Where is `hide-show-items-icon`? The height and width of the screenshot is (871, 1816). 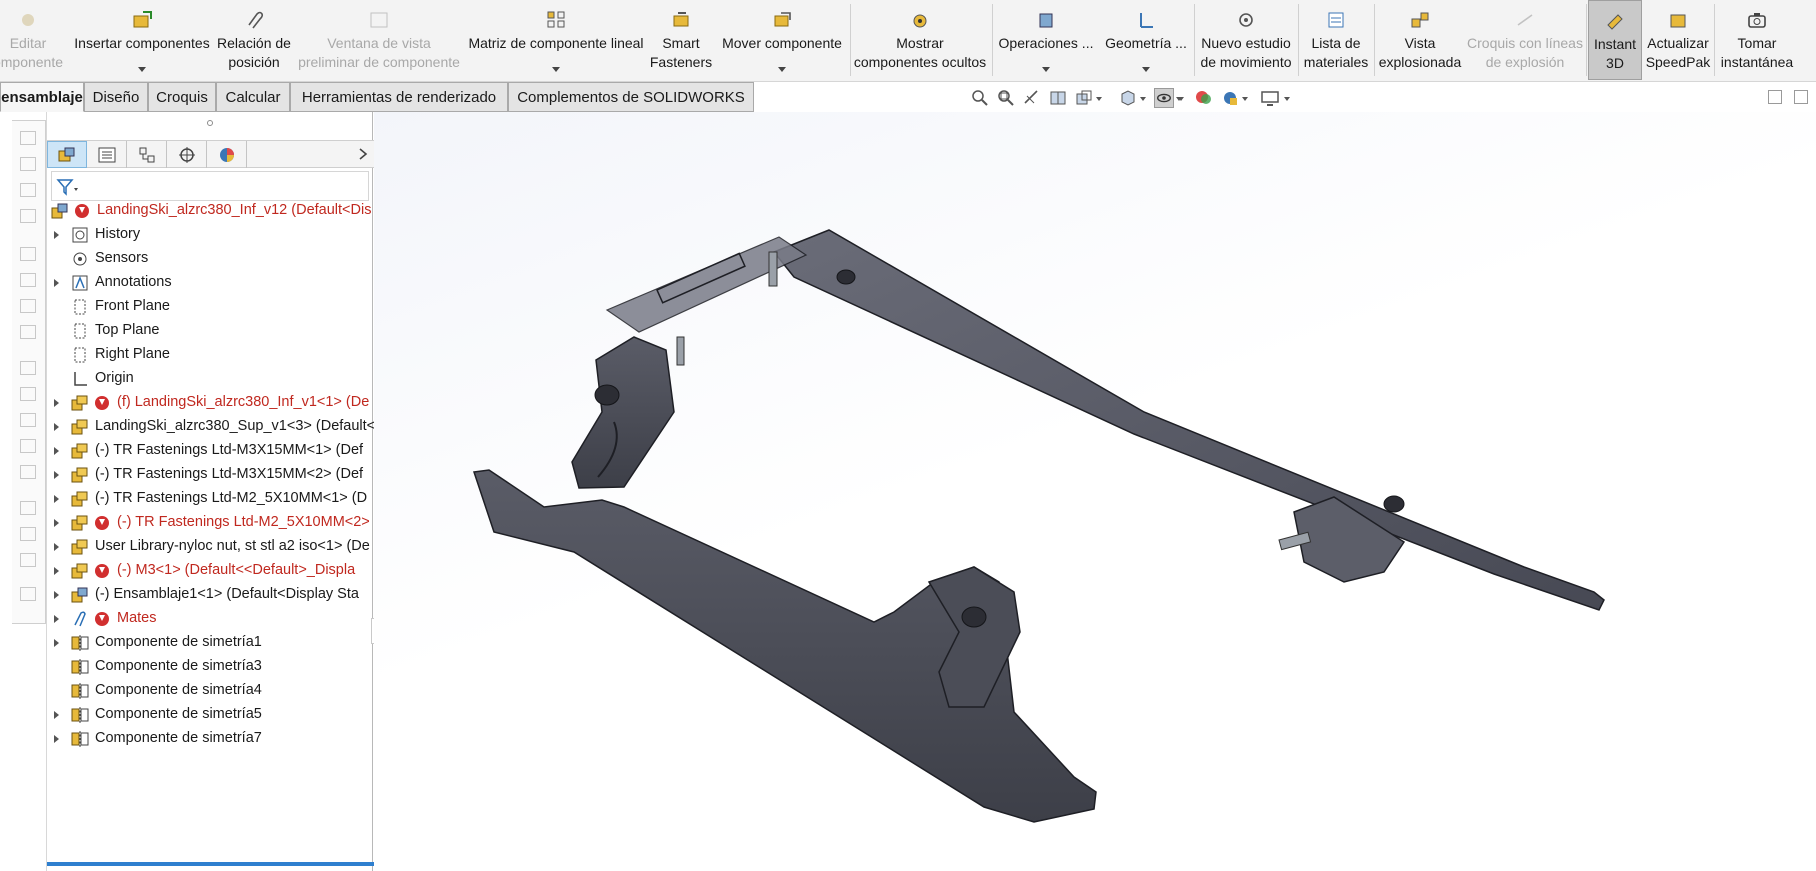 hide-show-items-icon is located at coordinates (1164, 98).